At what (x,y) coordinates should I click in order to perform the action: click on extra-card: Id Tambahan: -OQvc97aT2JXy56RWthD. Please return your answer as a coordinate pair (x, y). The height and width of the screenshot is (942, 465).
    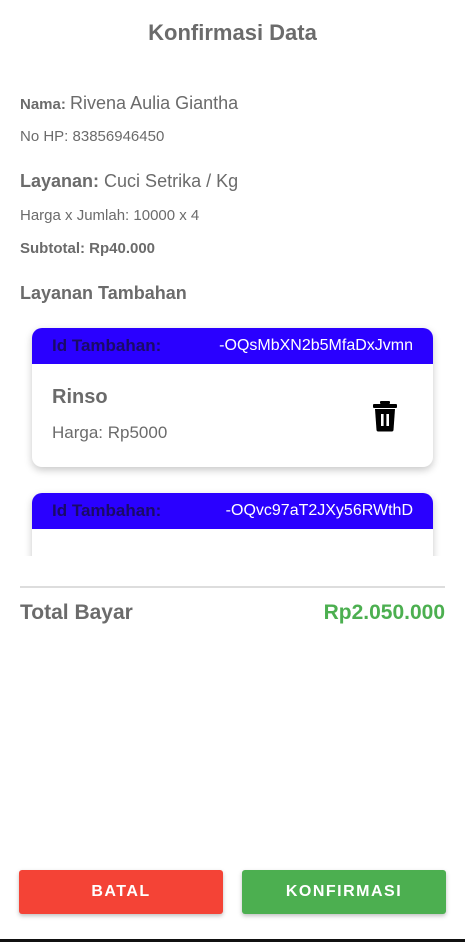
    Looking at the image, I should click on (232, 524).